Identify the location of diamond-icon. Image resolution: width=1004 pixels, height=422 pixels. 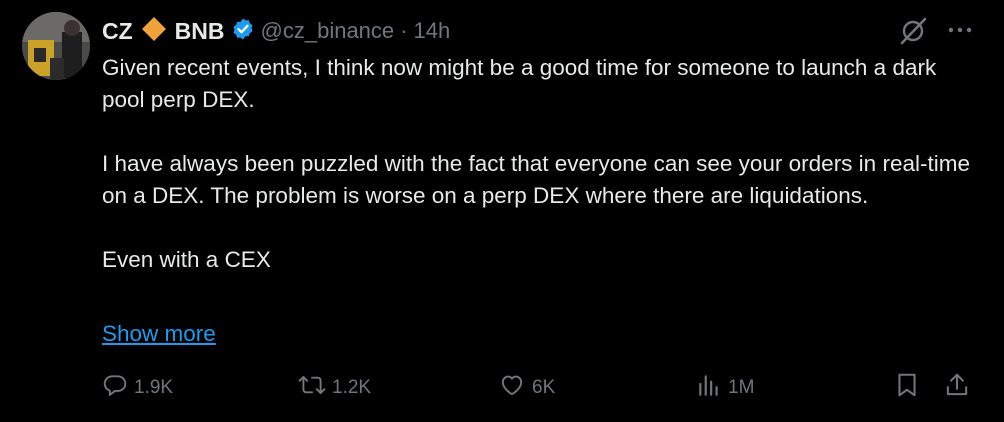
(154, 31).